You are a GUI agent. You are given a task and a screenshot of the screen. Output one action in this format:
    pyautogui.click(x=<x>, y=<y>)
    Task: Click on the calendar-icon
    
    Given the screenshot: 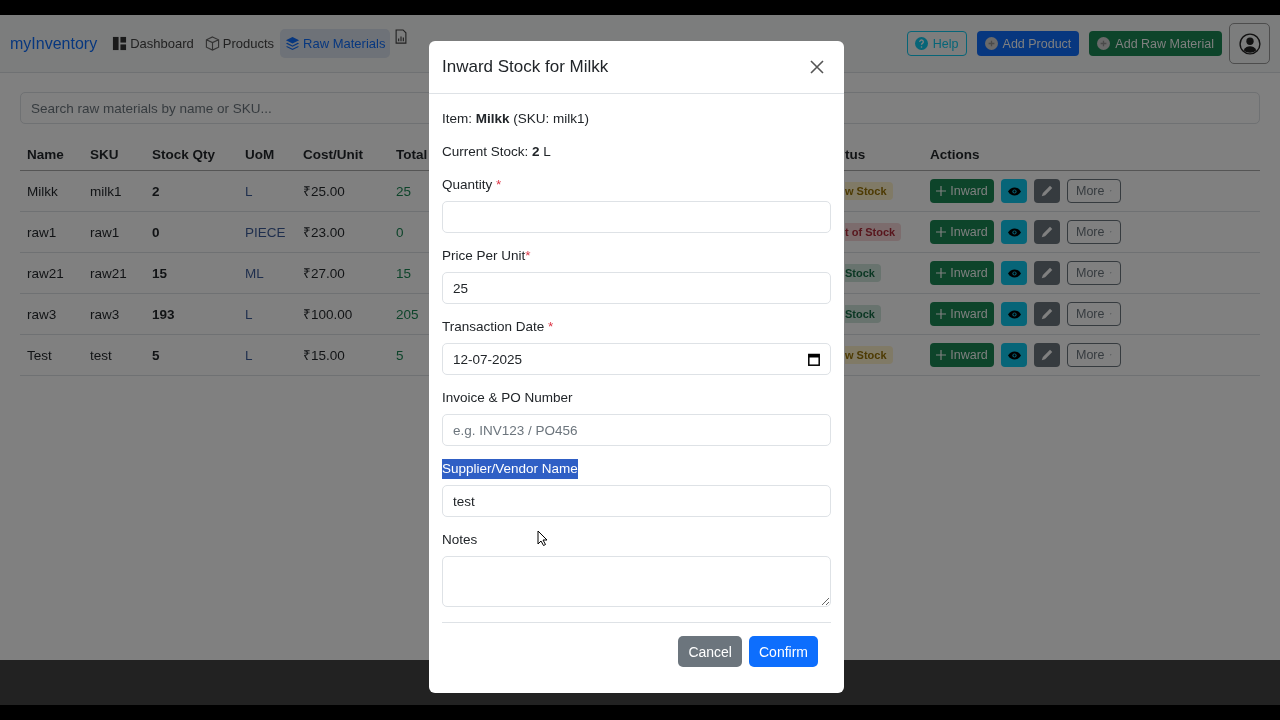 What is the action you would take?
    pyautogui.click(x=814, y=359)
    